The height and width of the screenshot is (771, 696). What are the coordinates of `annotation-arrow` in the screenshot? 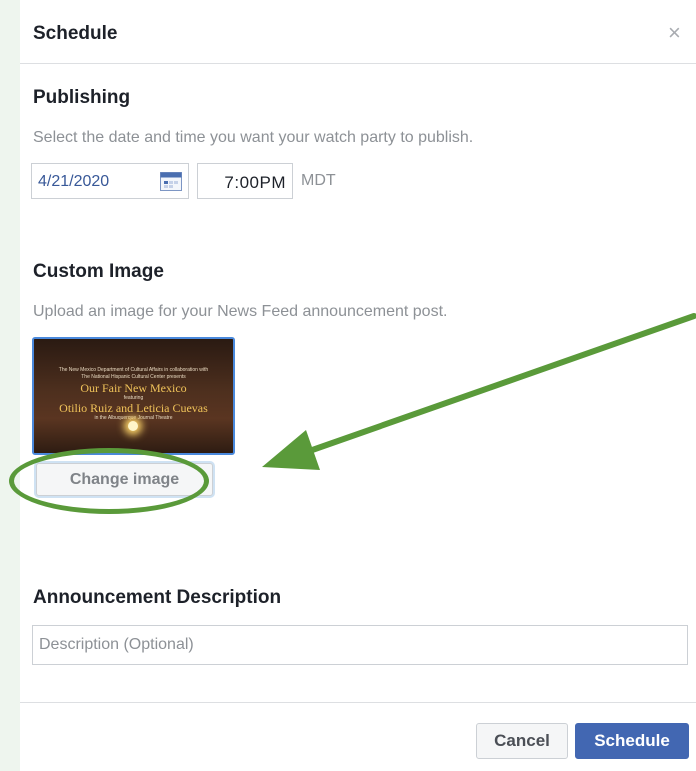 It's located at (479, 391).